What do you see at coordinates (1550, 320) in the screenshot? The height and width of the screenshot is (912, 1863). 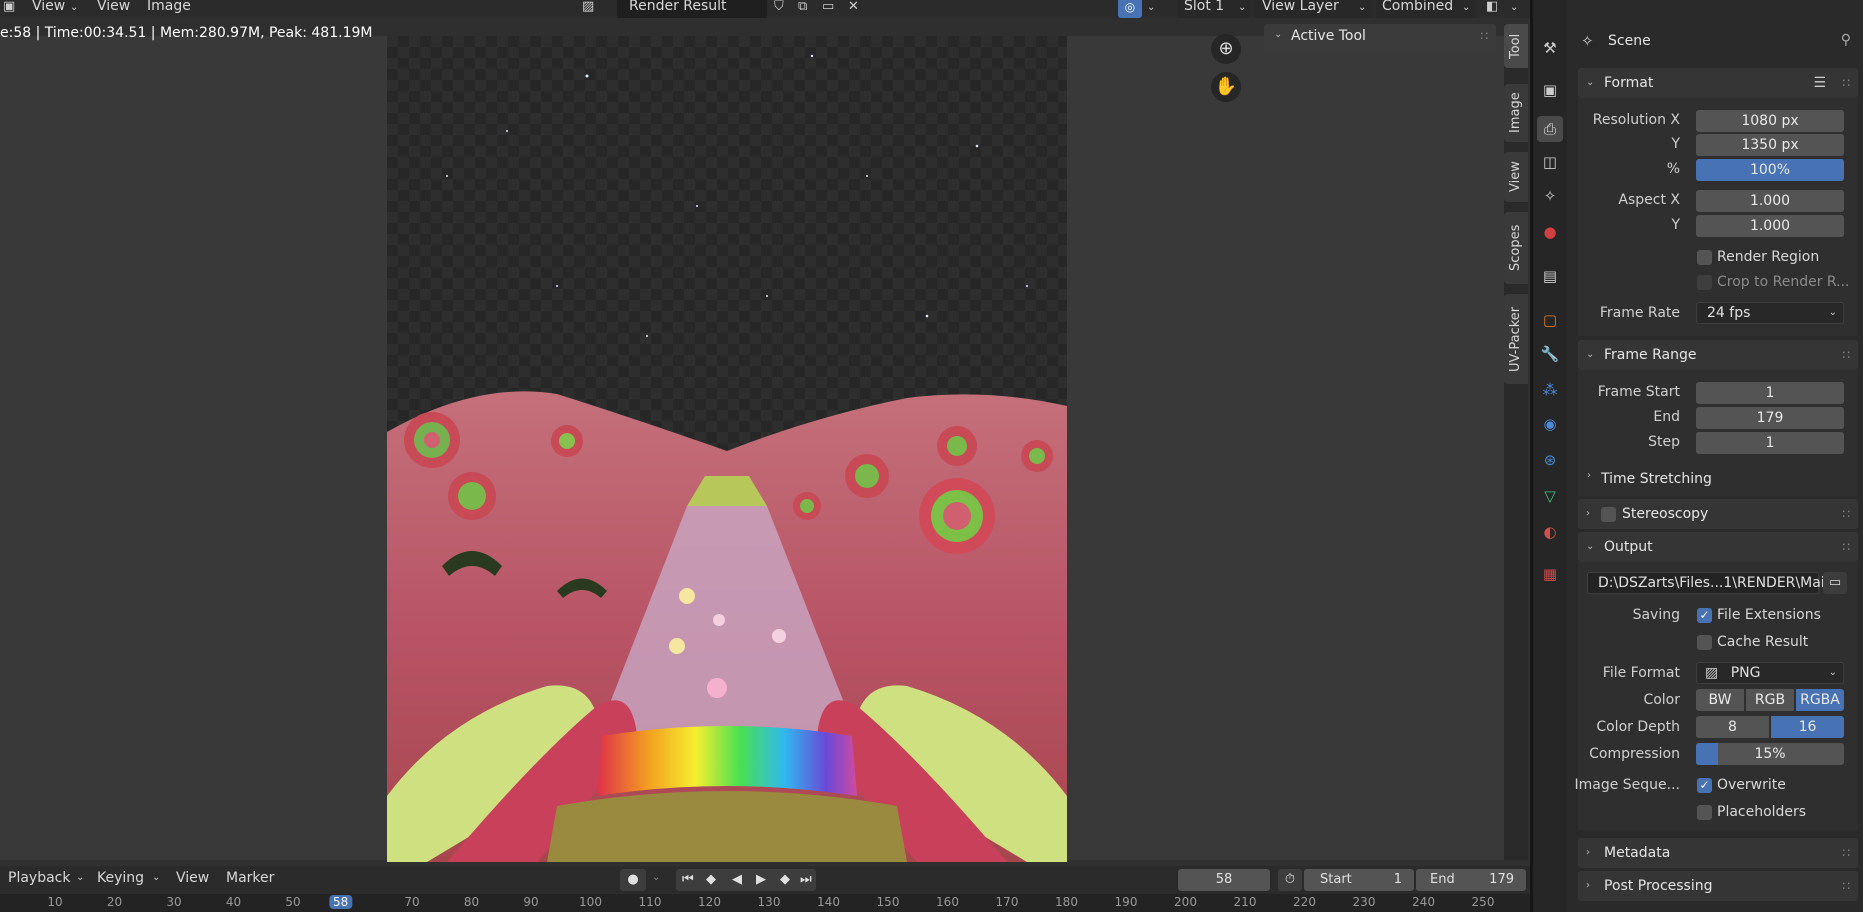 I see `object-icon: ▢` at bounding box center [1550, 320].